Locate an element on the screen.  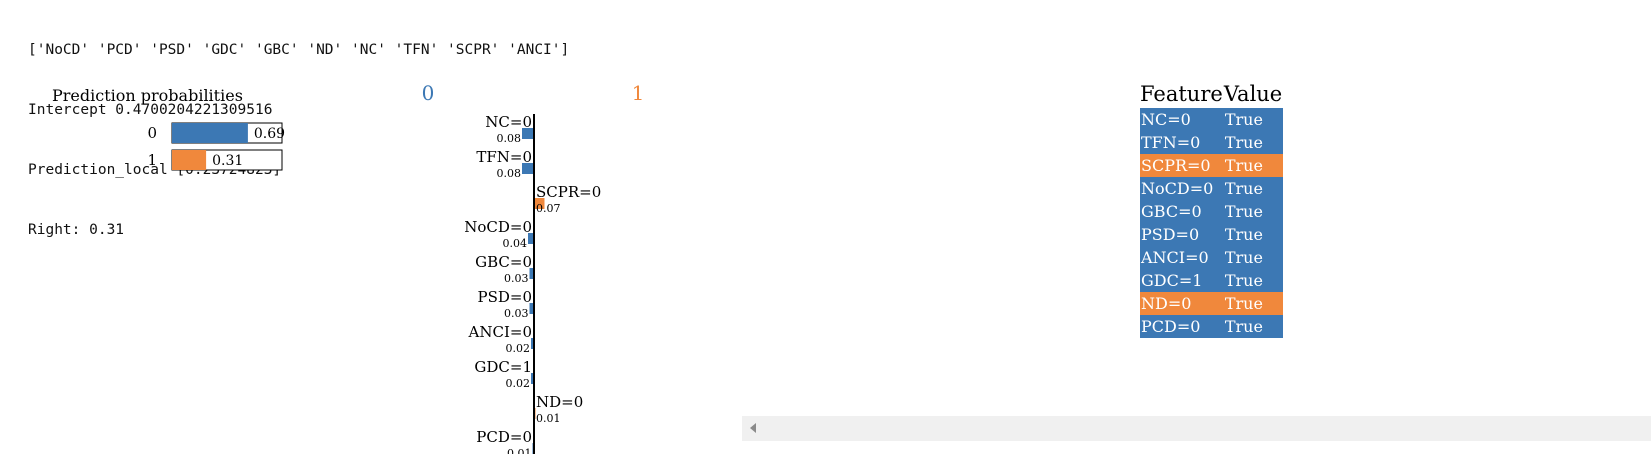
table-row: ND=0 True is located at coordinates (1212, 303).